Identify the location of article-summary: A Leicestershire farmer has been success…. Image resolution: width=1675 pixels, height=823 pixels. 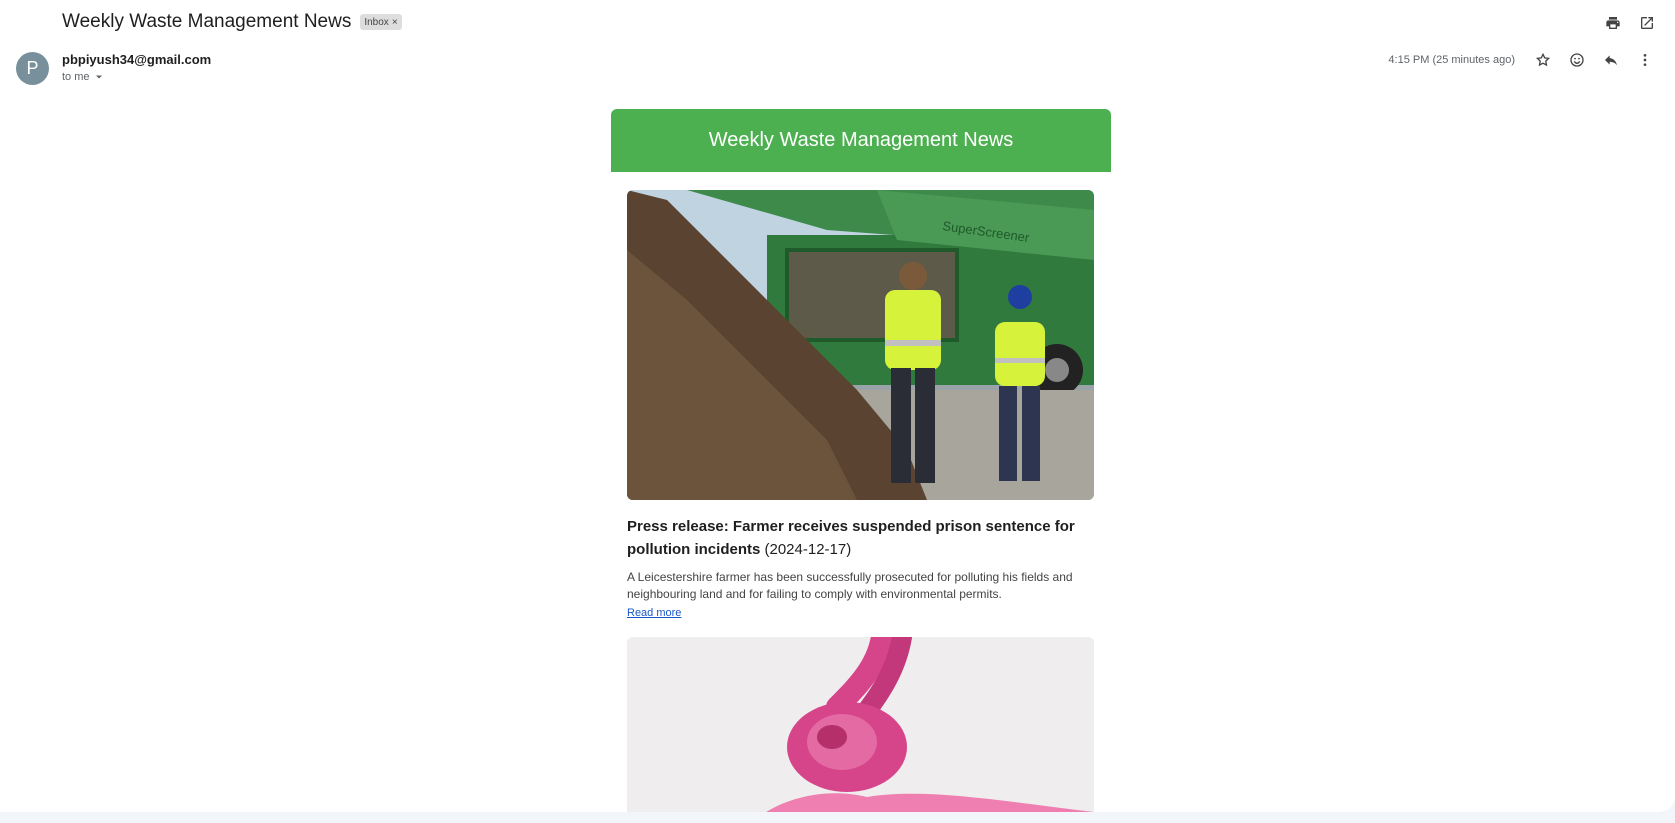
(850, 585).